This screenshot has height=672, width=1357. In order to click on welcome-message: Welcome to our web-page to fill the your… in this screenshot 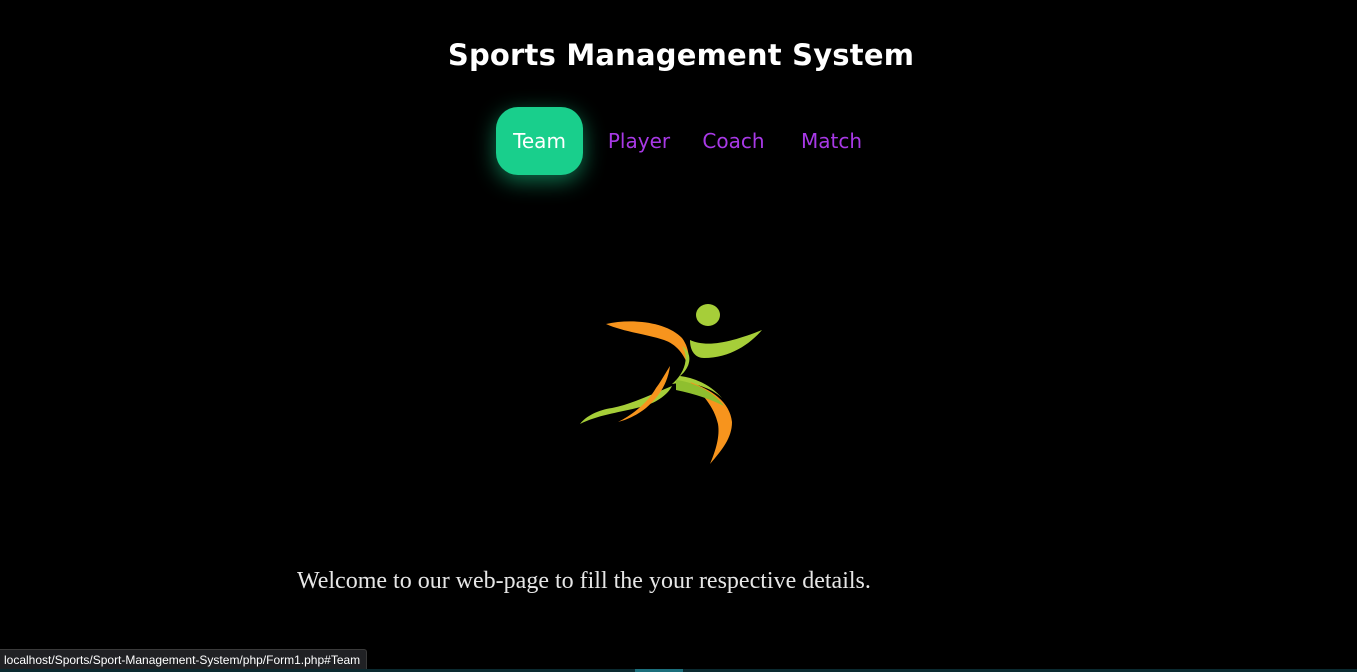, I will do `click(584, 581)`.